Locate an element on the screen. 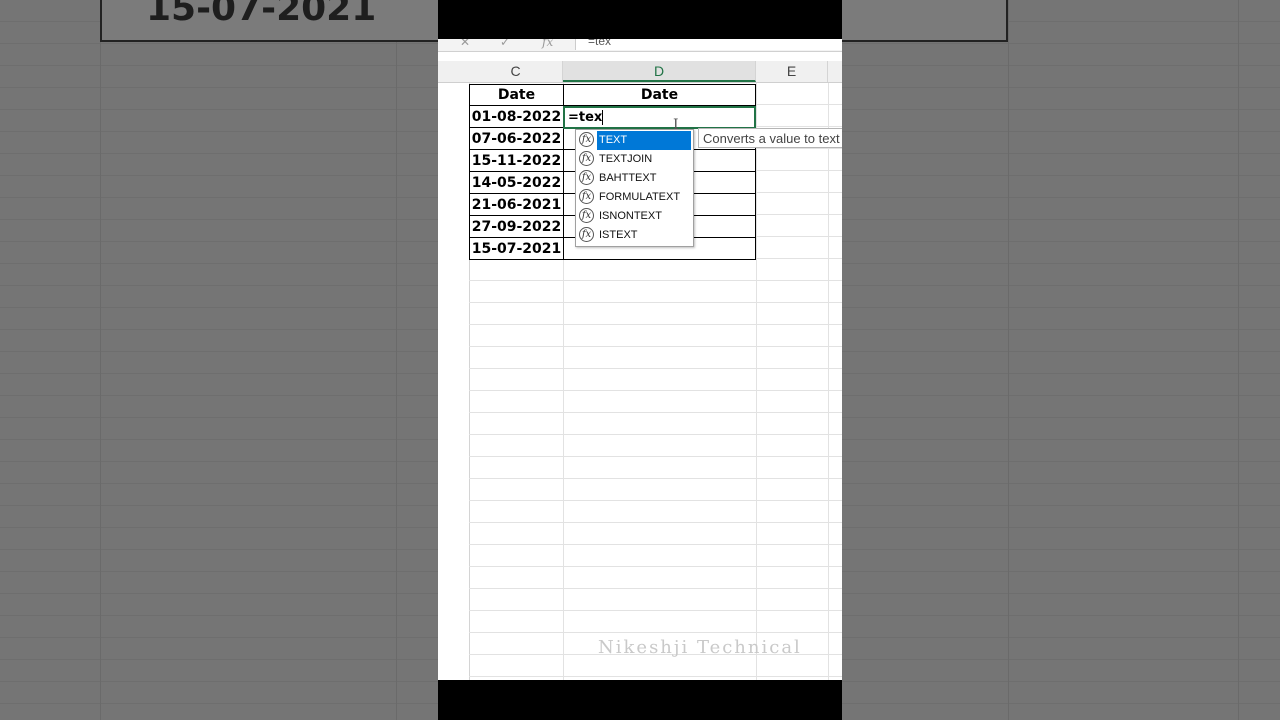  watermark: Nikeshji Technical is located at coordinates (700, 647).